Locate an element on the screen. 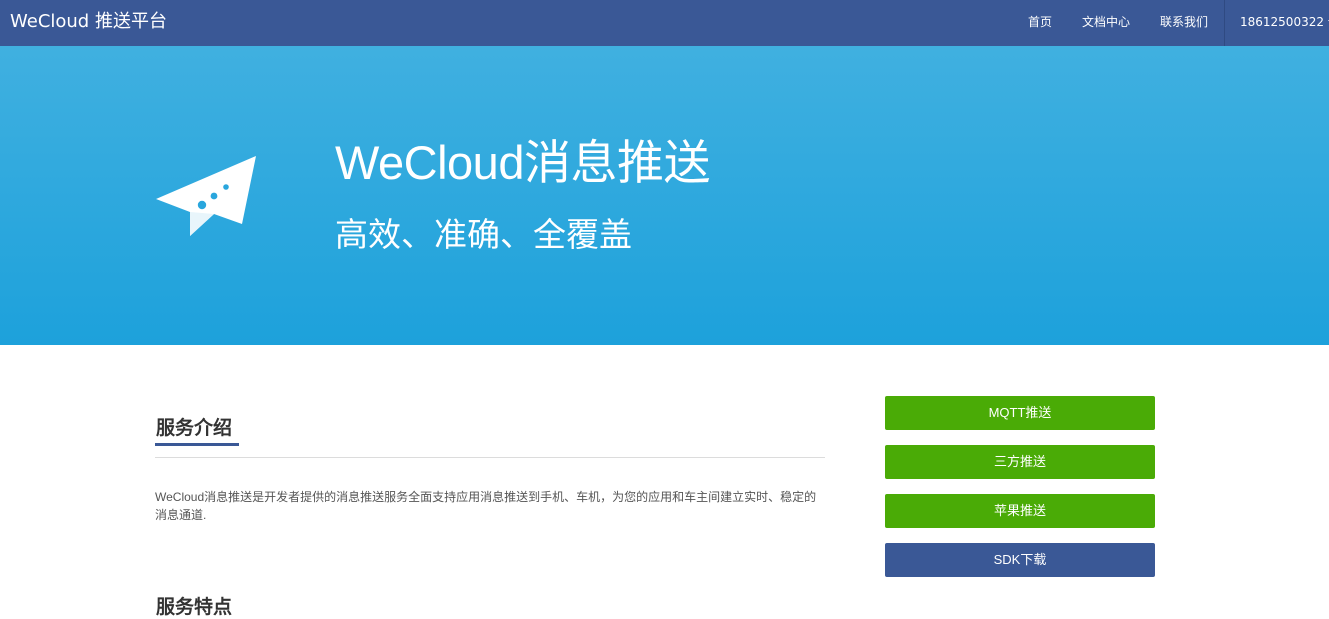 This screenshot has height=619, width=1329. section-title-intro: 服务介绍 is located at coordinates (194, 428).